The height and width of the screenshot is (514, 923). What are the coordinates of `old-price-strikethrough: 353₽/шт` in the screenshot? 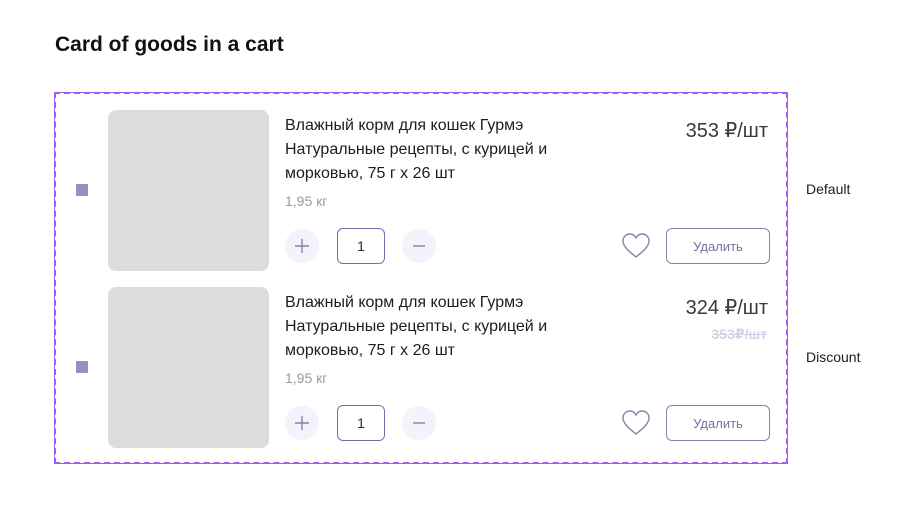 It's located at (739, 334).